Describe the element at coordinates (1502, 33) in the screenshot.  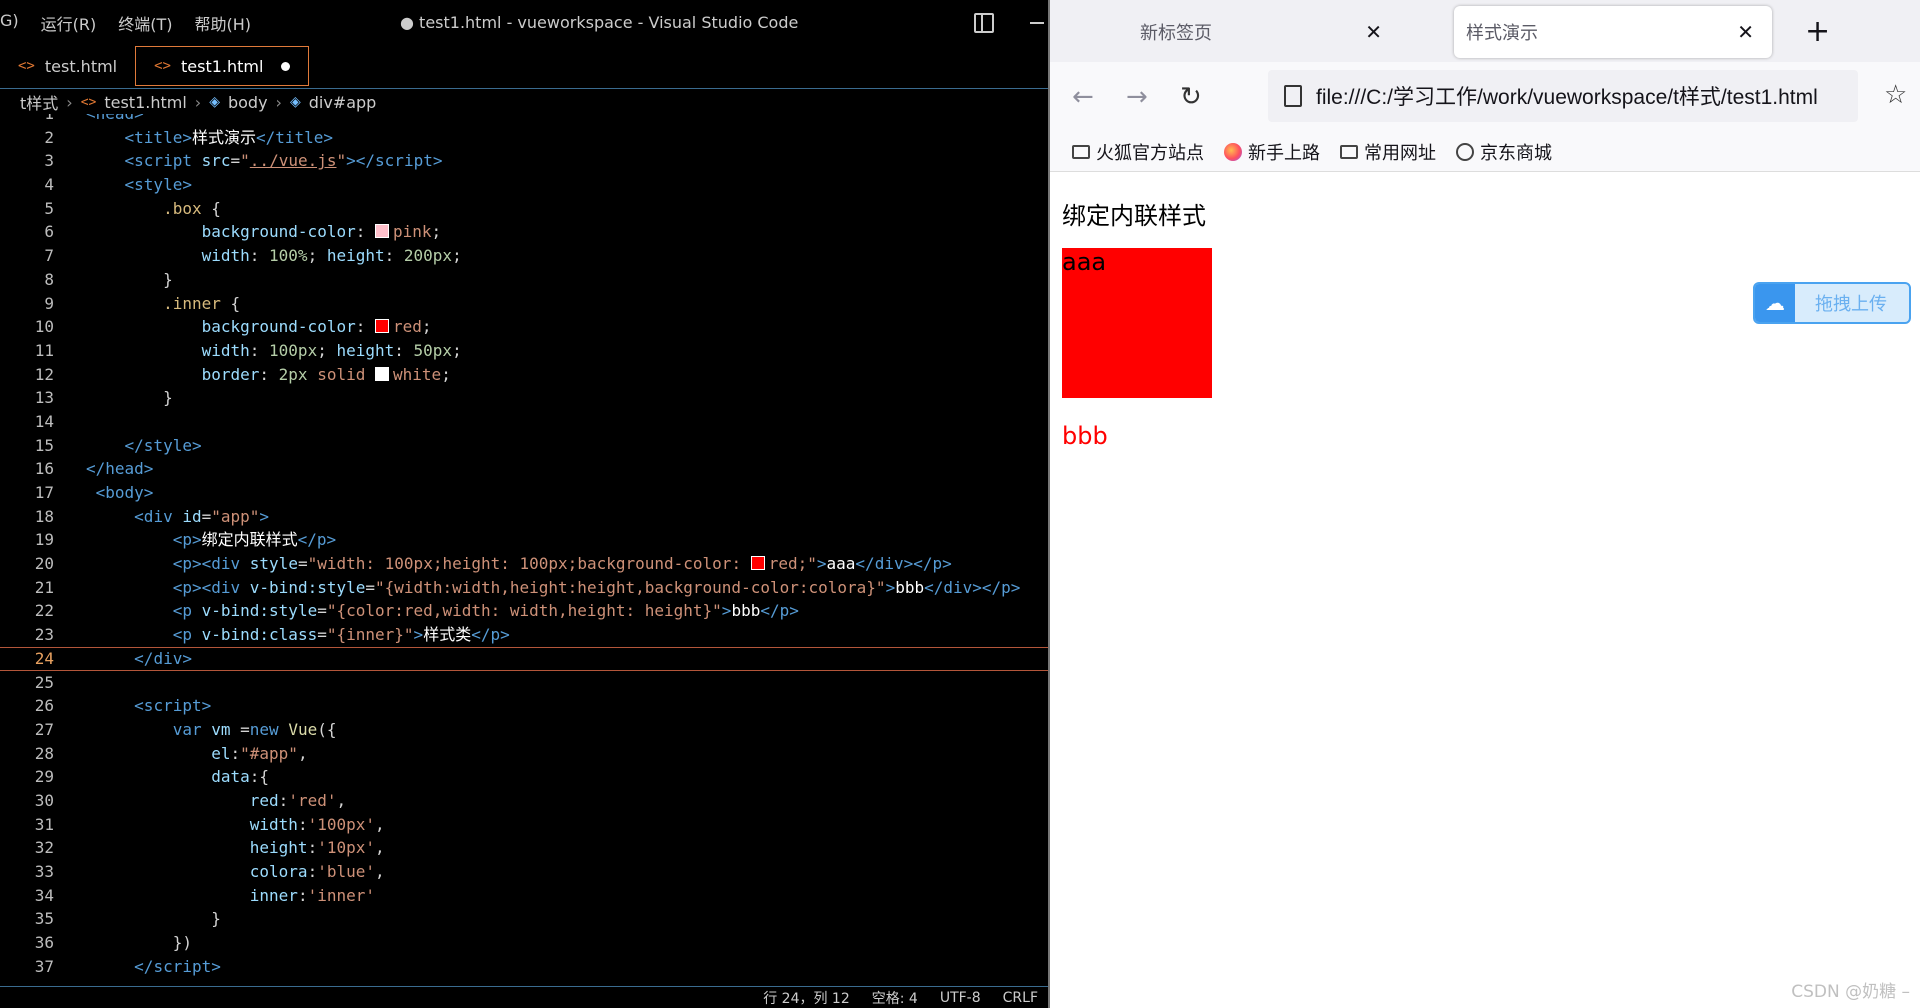
I see `browser-tab-label: 样式演示` at that location.